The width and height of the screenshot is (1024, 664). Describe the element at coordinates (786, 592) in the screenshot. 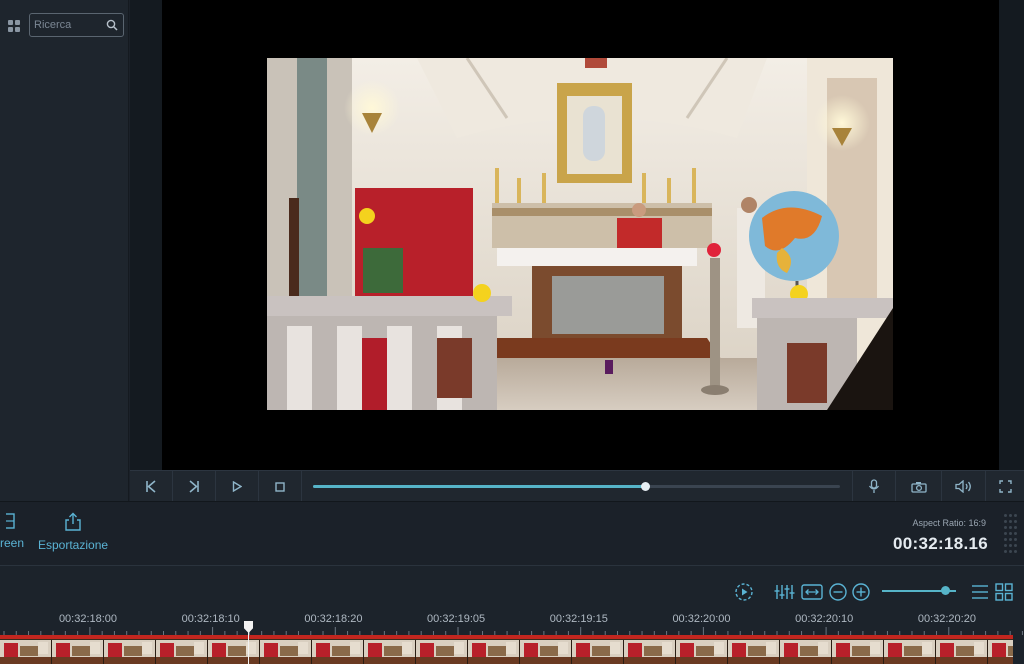

I see `audio-mixer-icon` at that location.